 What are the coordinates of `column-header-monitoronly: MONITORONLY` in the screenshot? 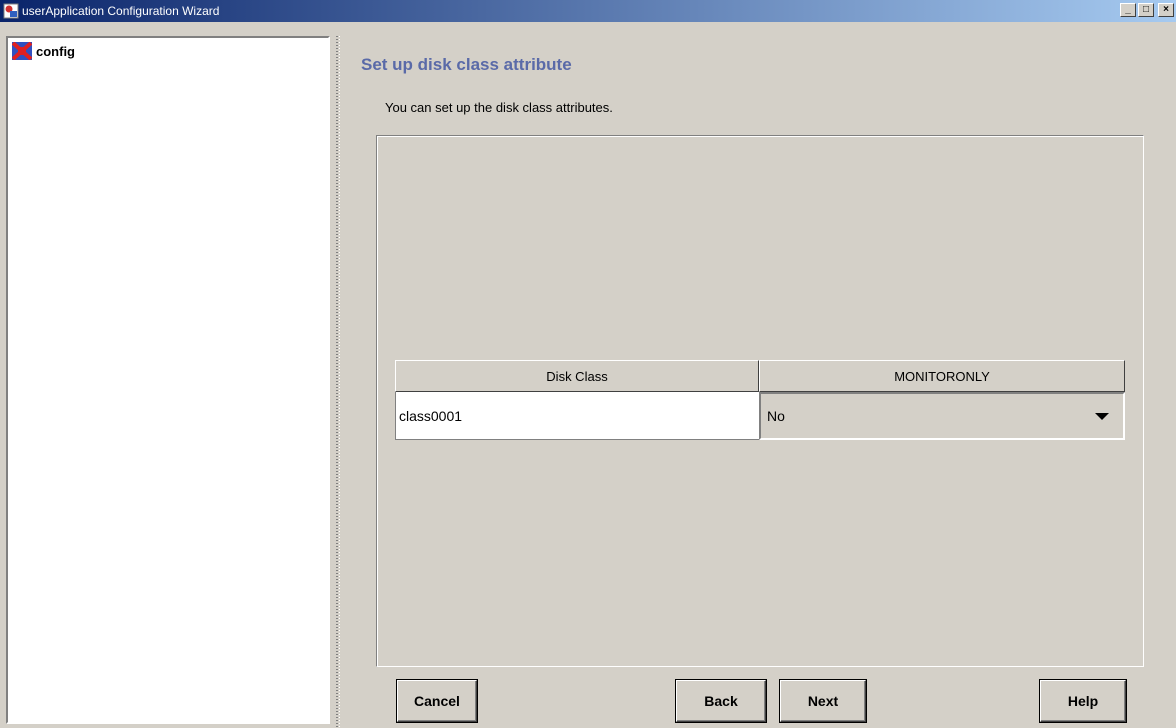 It's located at (942, 376).